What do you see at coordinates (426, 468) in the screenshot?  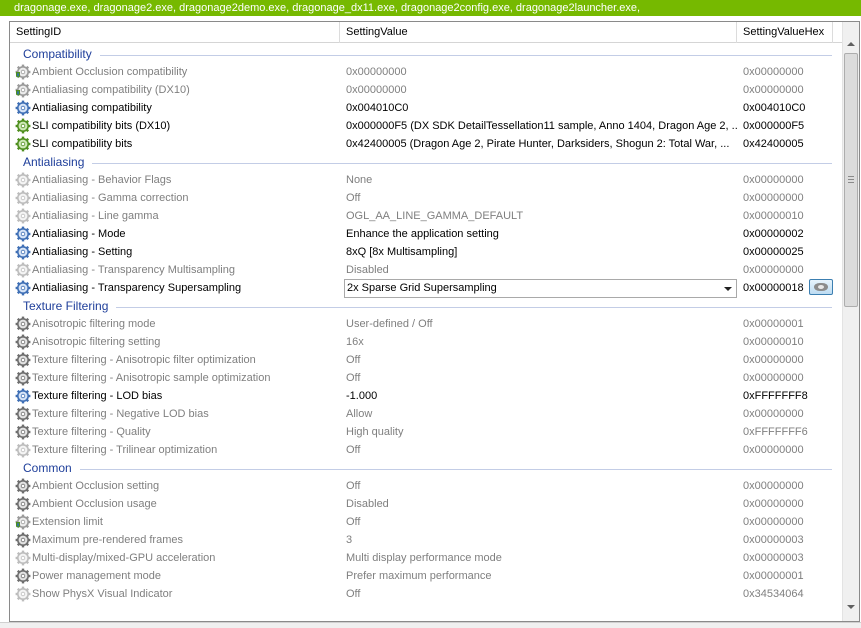 I see `group-header: Common` at bounding box center [426, 468].